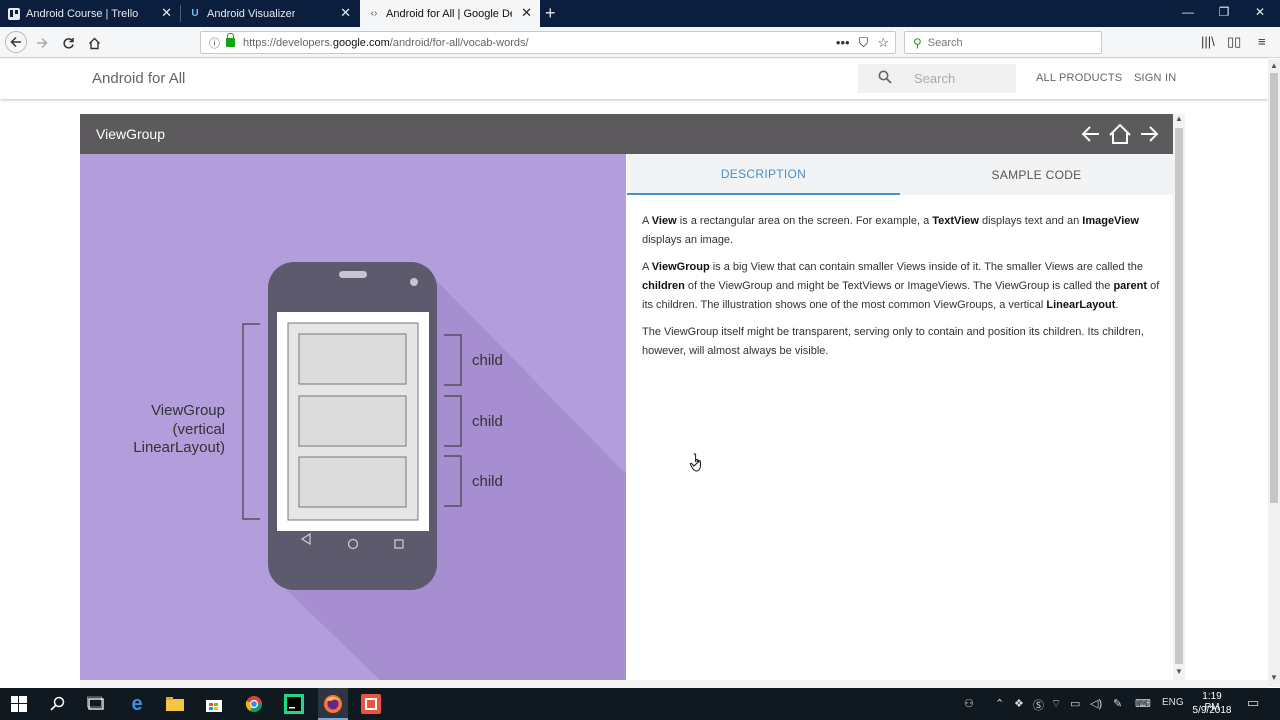 The height and width of the screenshot is (720, 1280). What do you see at coordinates (1149, 134) in the screenshot?
I see `next-arrow-icon` at bounding box center [1149, 134].